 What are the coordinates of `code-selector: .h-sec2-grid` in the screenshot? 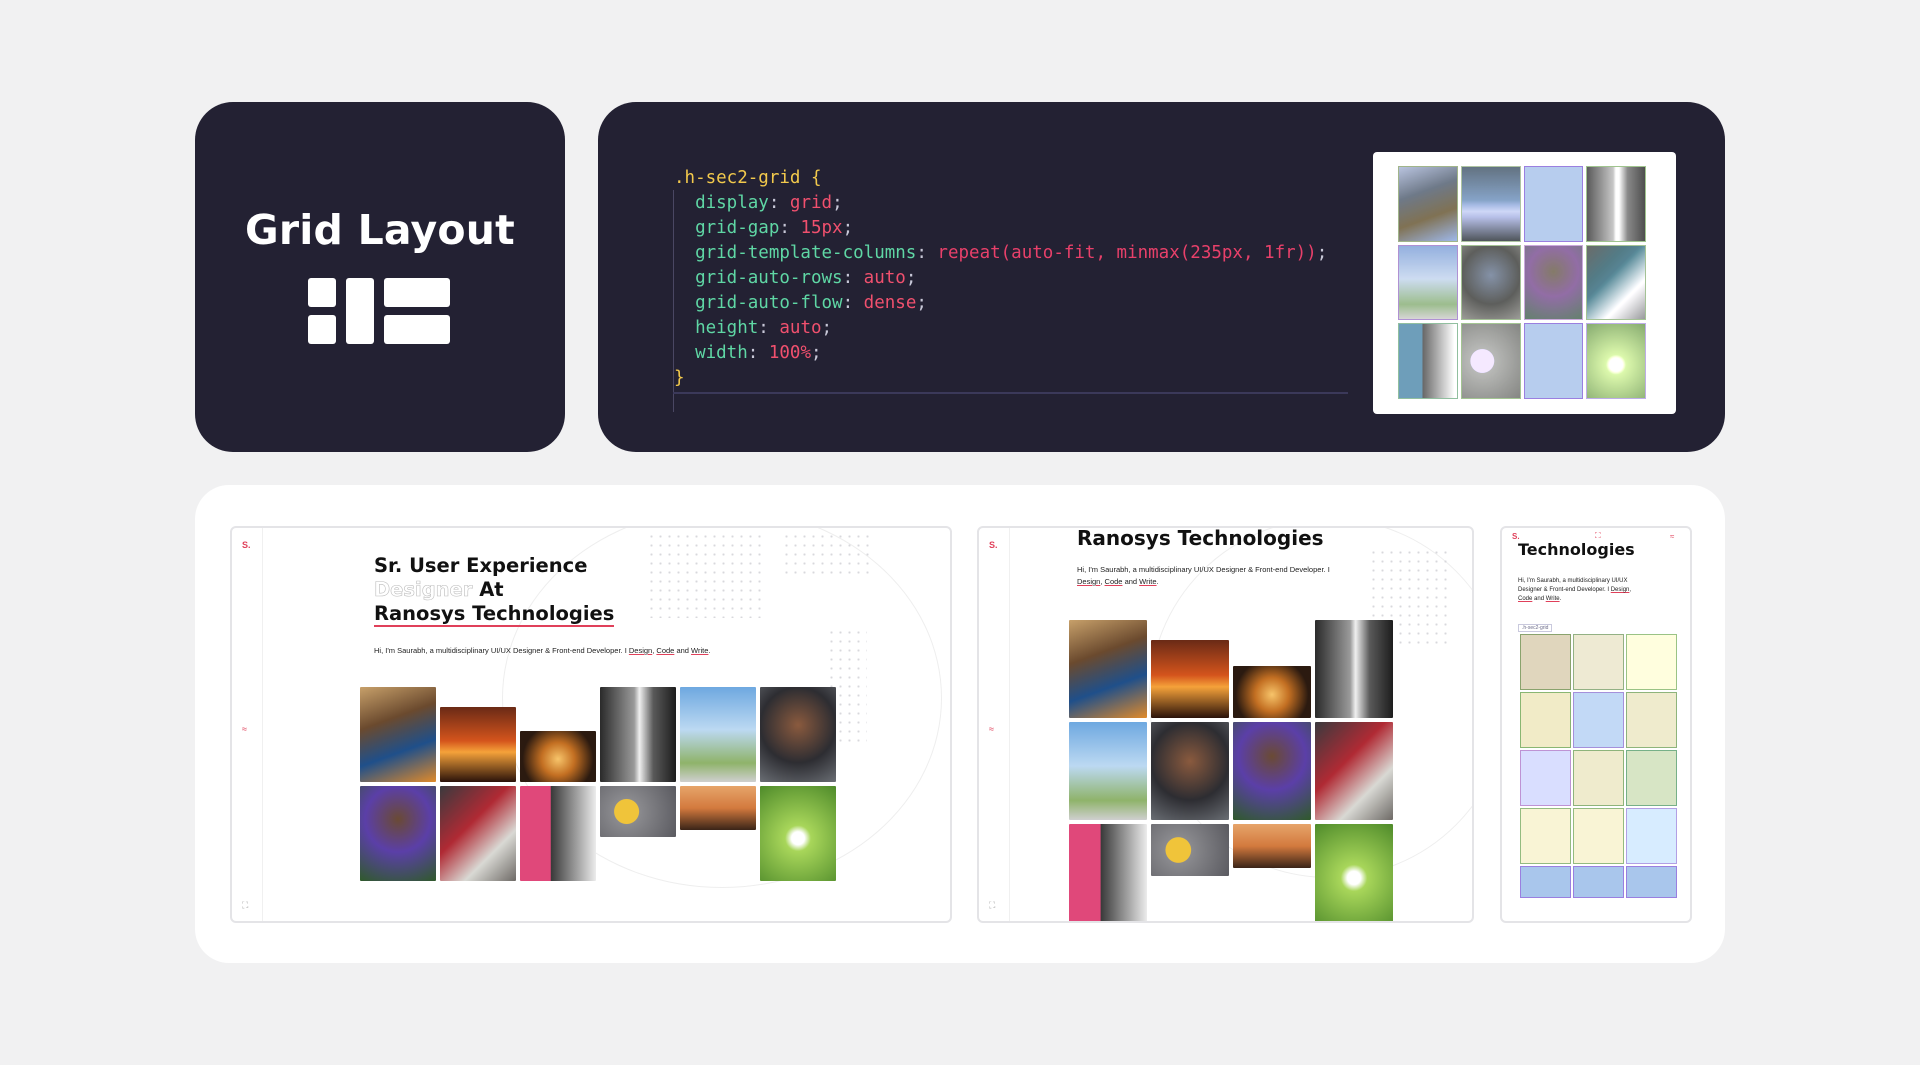 It's located at (737, 178).